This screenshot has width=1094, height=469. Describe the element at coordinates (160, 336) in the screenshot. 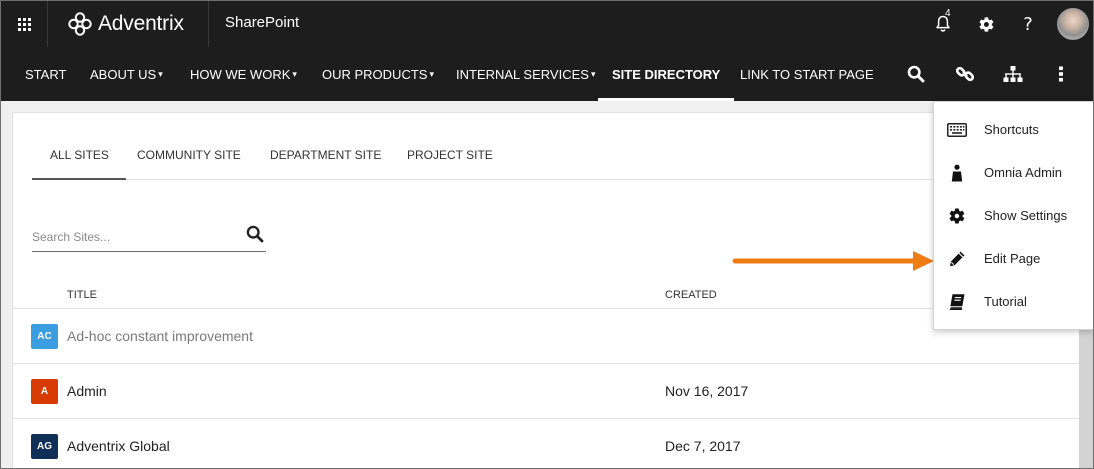

I see `site-title-link: Ad-hoc constant improvement` at that location.